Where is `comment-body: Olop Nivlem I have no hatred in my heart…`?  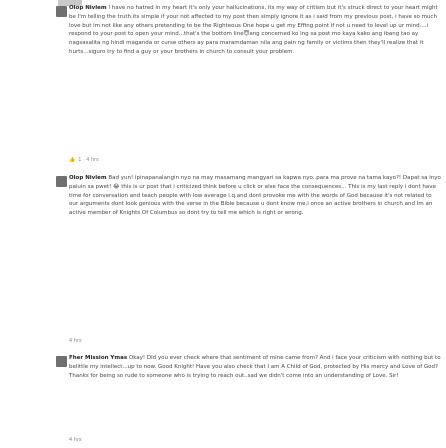
comment-body: Olop Nivlem I have no hatred in my heart… is located at coordinates (255, 30).